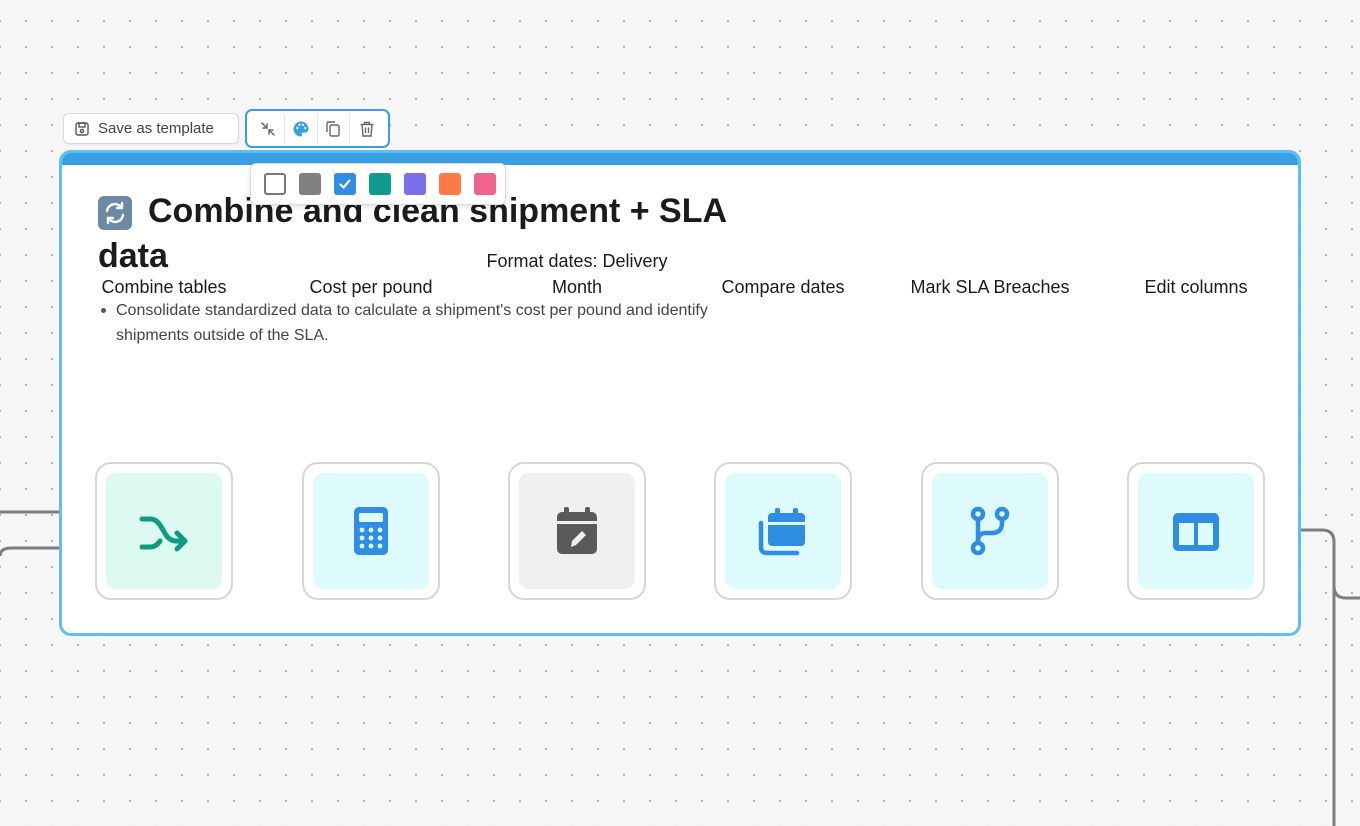 The width and height of the screenshot is (1360, 826). What do you see at coordinates (680, 159) in the screenshot?
I see `group-color-bar` at bounding box center [680, 159].